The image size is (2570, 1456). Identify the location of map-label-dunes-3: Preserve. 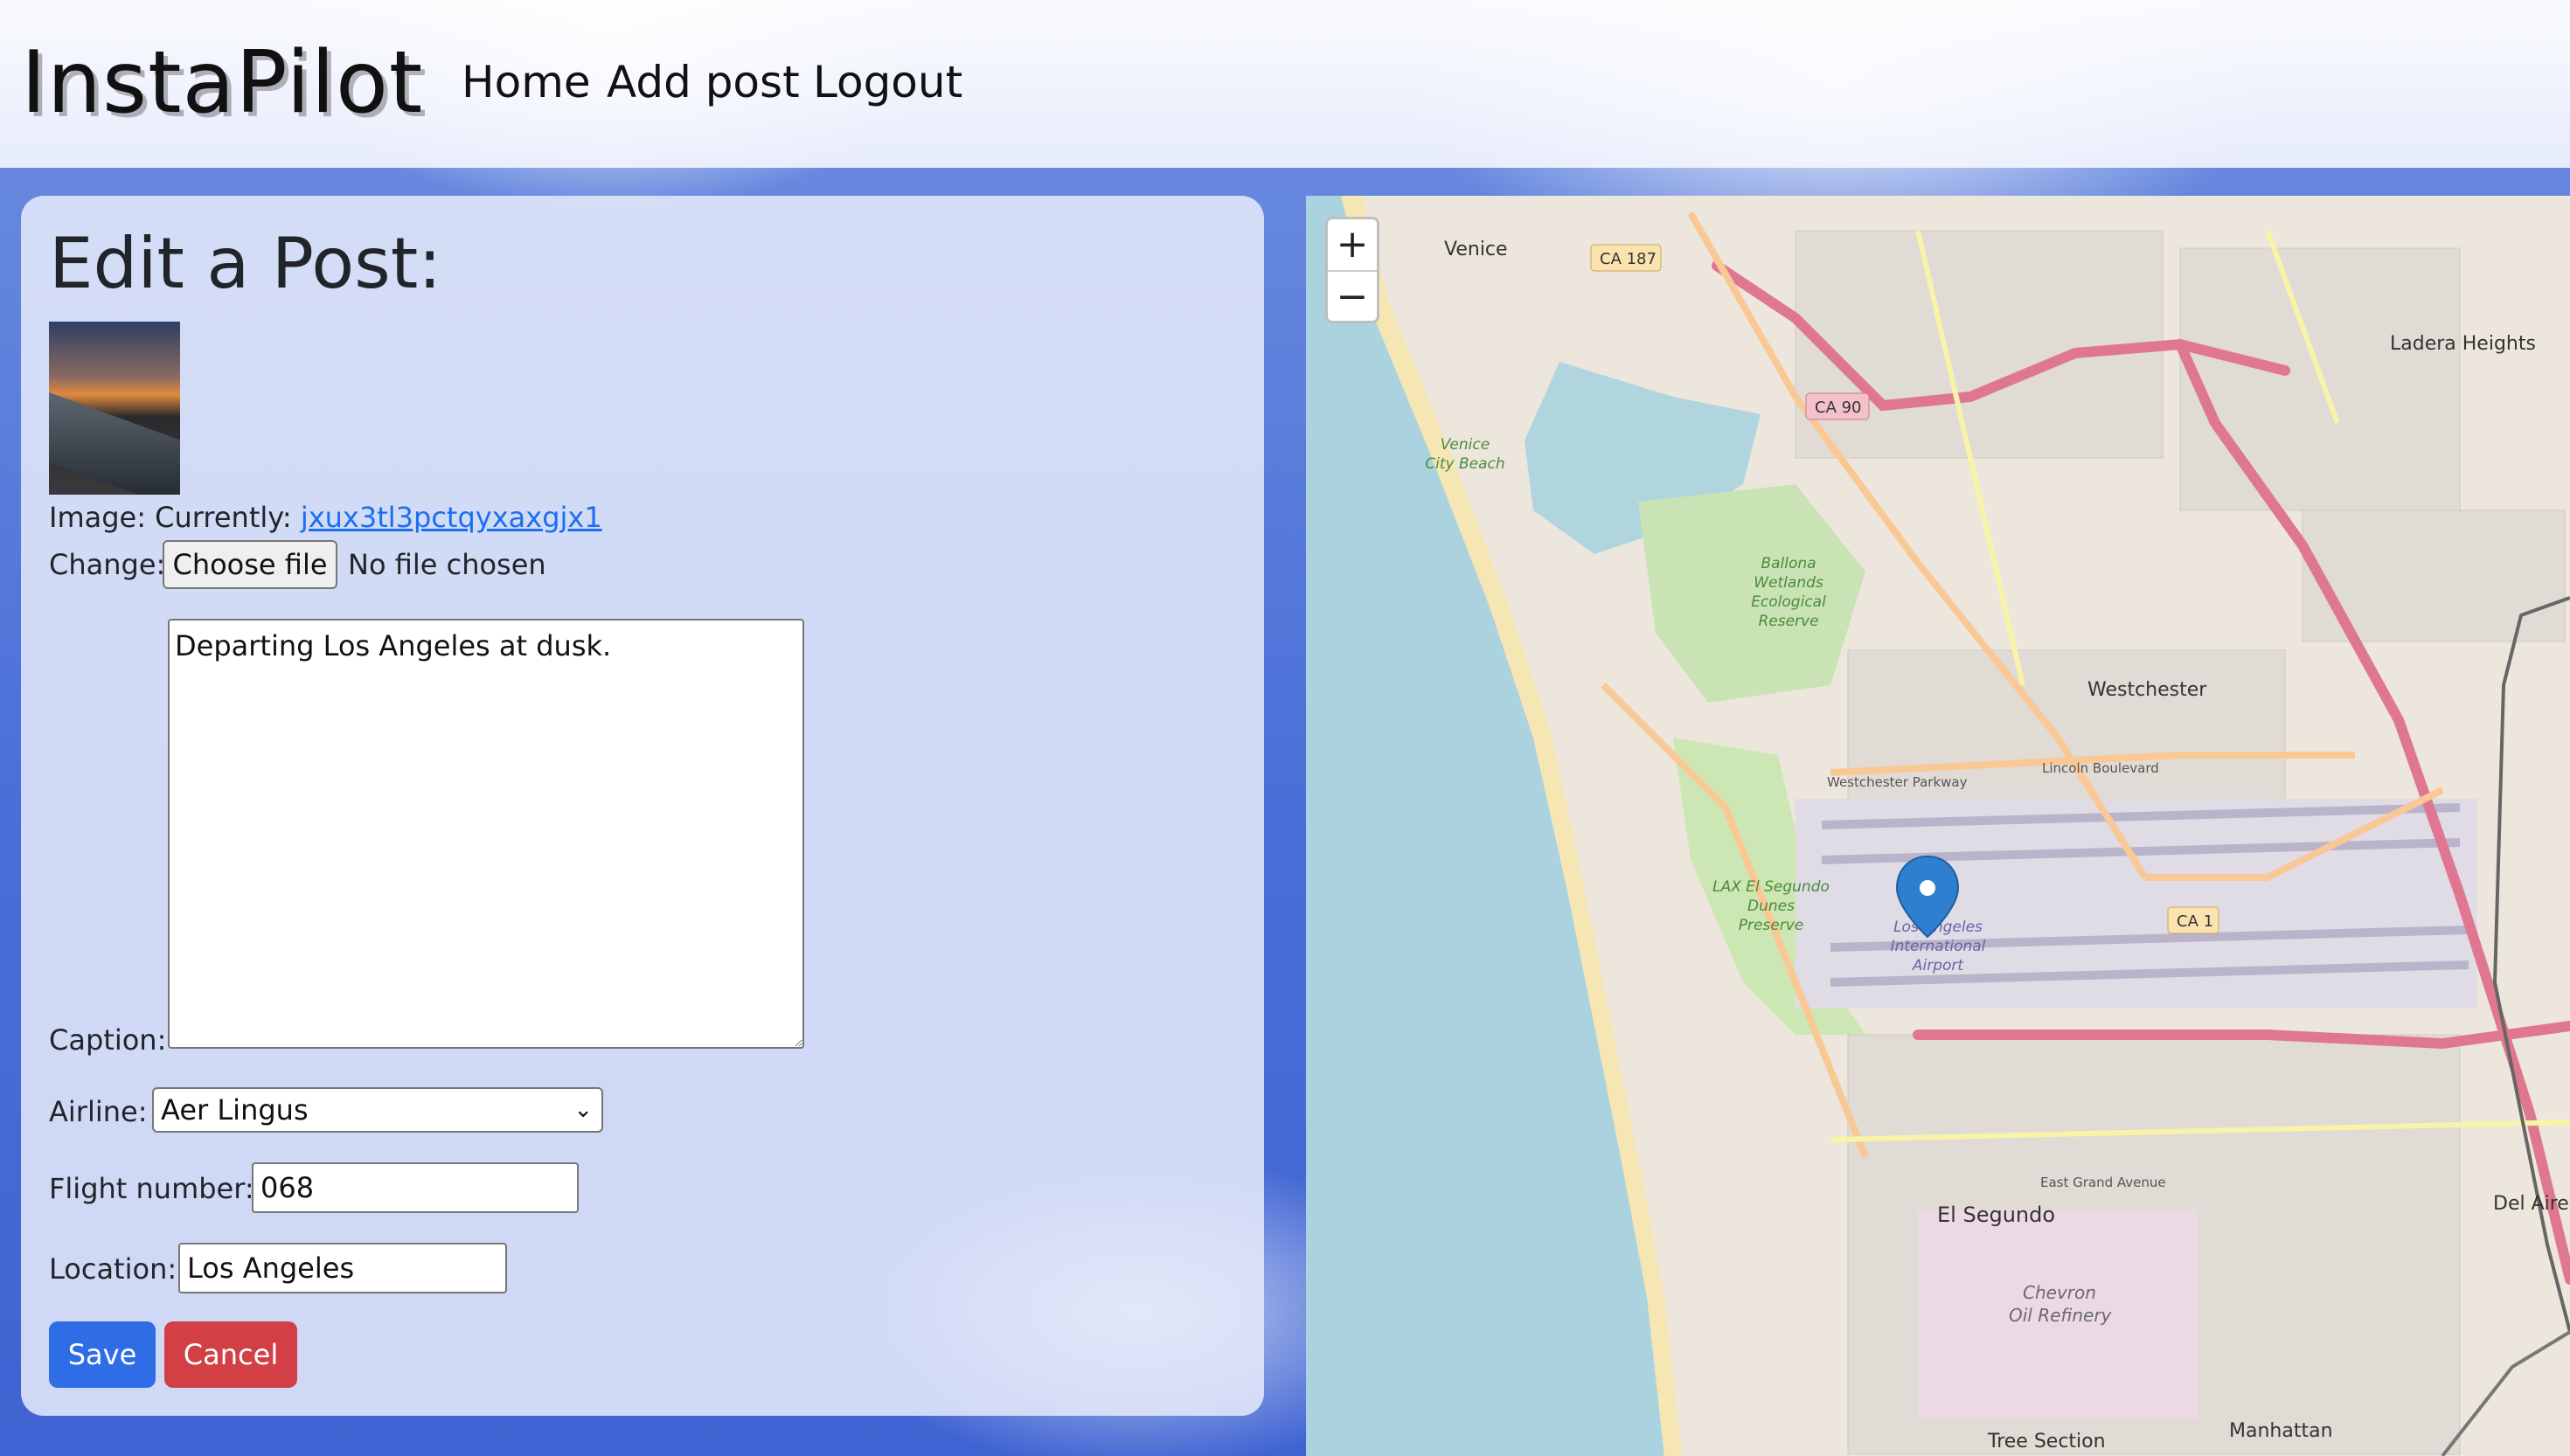
(1771, 925).